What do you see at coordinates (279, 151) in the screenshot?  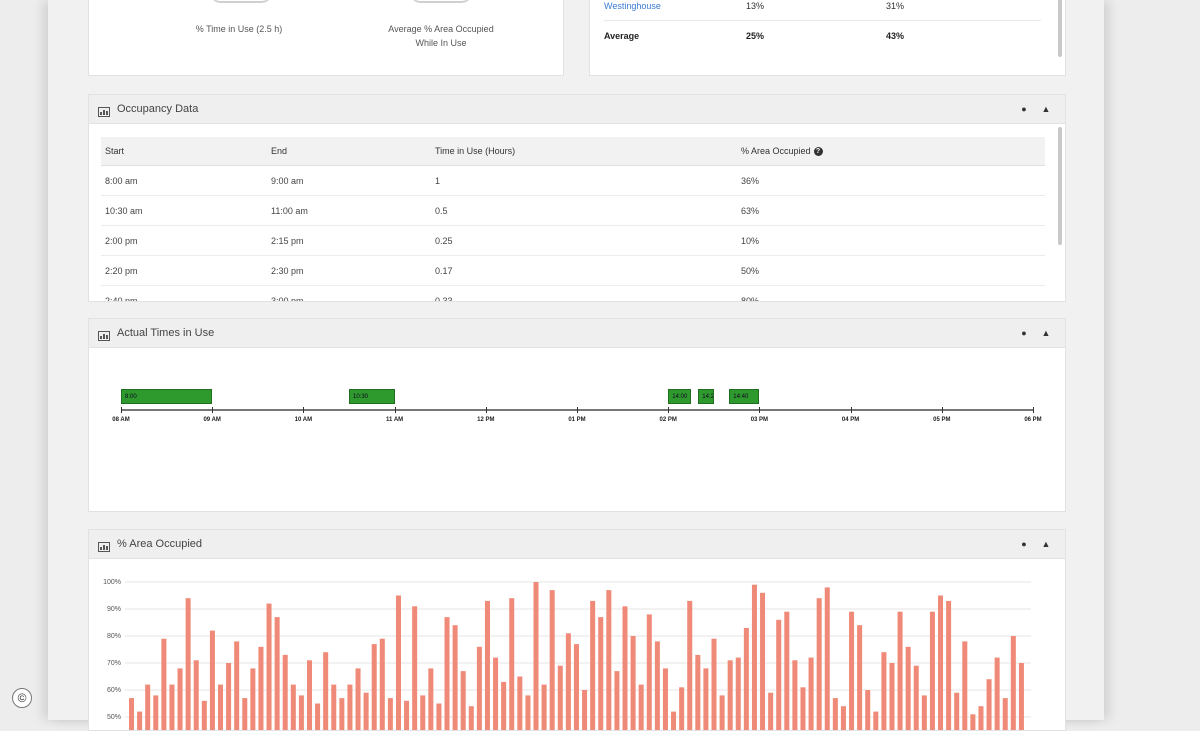 I see `column-header-end: End` at bounding box center [279, 151].